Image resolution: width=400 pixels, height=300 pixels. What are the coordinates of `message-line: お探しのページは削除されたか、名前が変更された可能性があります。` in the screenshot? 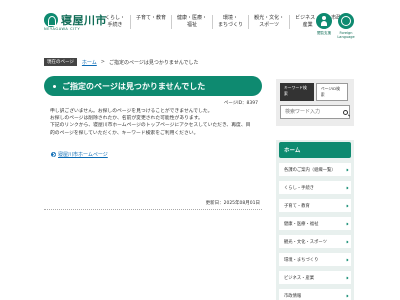 It's located at (126, 119).